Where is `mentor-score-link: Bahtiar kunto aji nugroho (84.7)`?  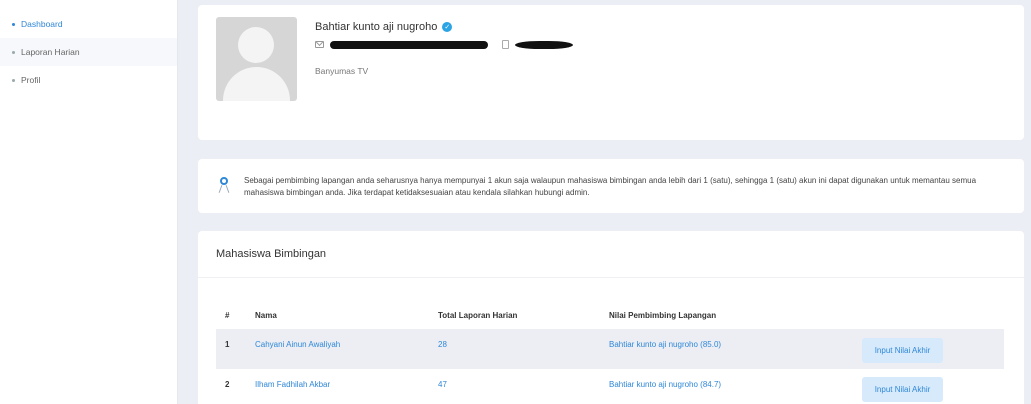 mentor-score-link: Bahtiar kunto aji nugroho (84.7) is located at coordinates (665, 384).